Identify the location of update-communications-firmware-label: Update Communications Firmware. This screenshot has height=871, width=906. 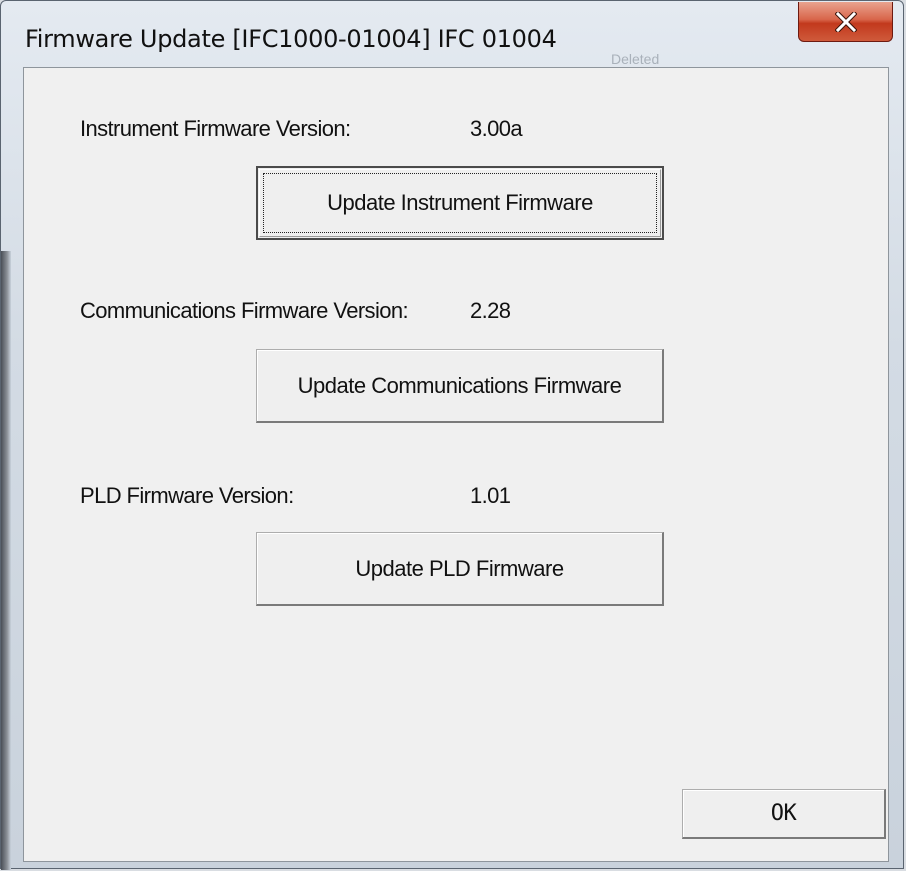
(459, 385).